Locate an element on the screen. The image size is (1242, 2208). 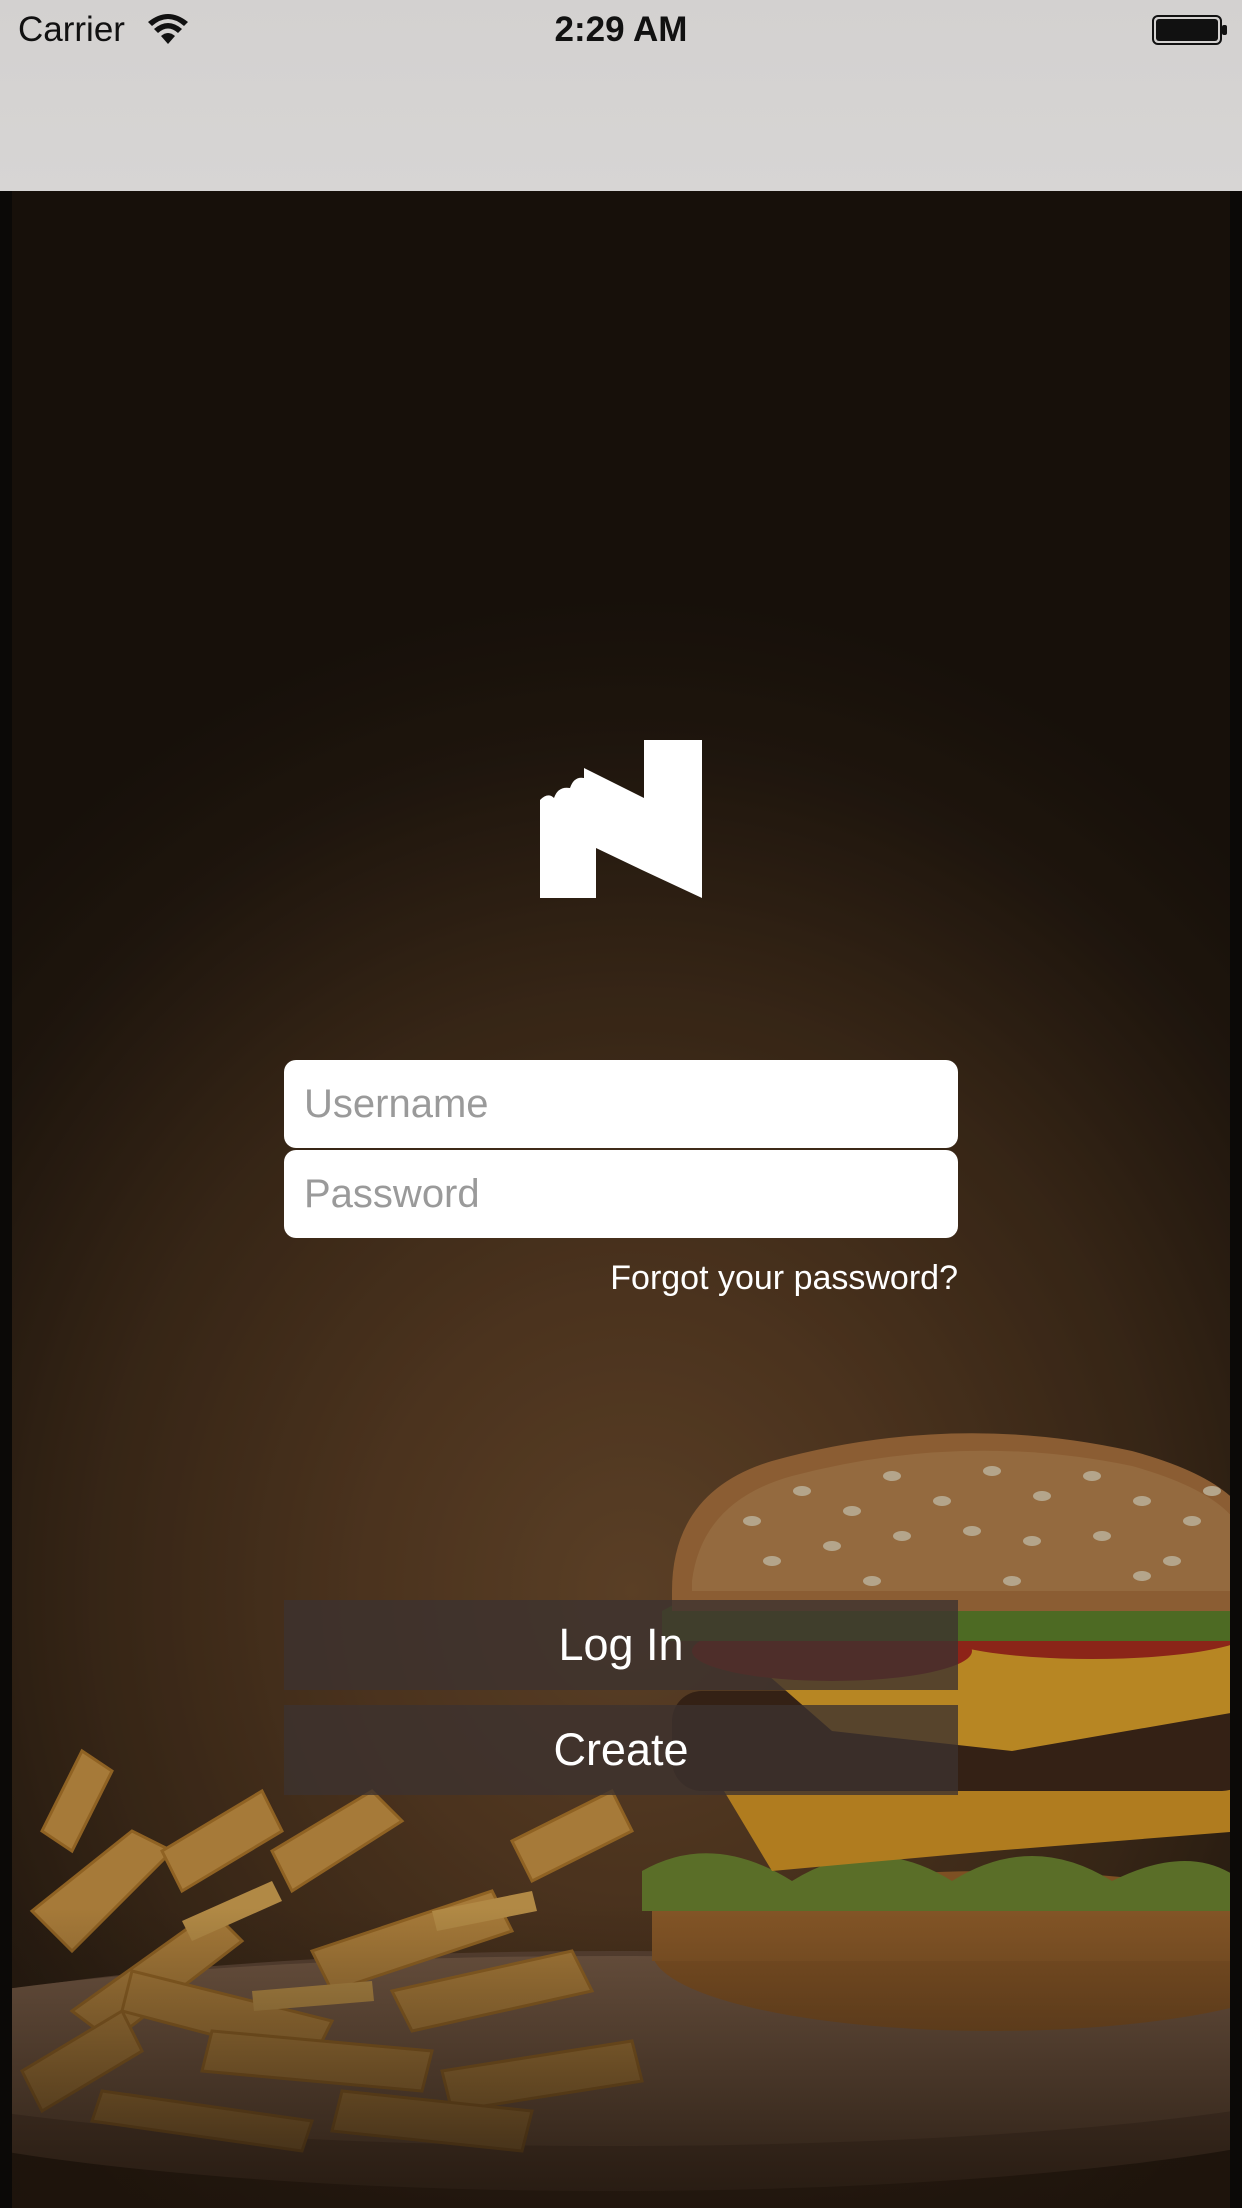
background-bottom-fade is located at coordinates (621, 2058).